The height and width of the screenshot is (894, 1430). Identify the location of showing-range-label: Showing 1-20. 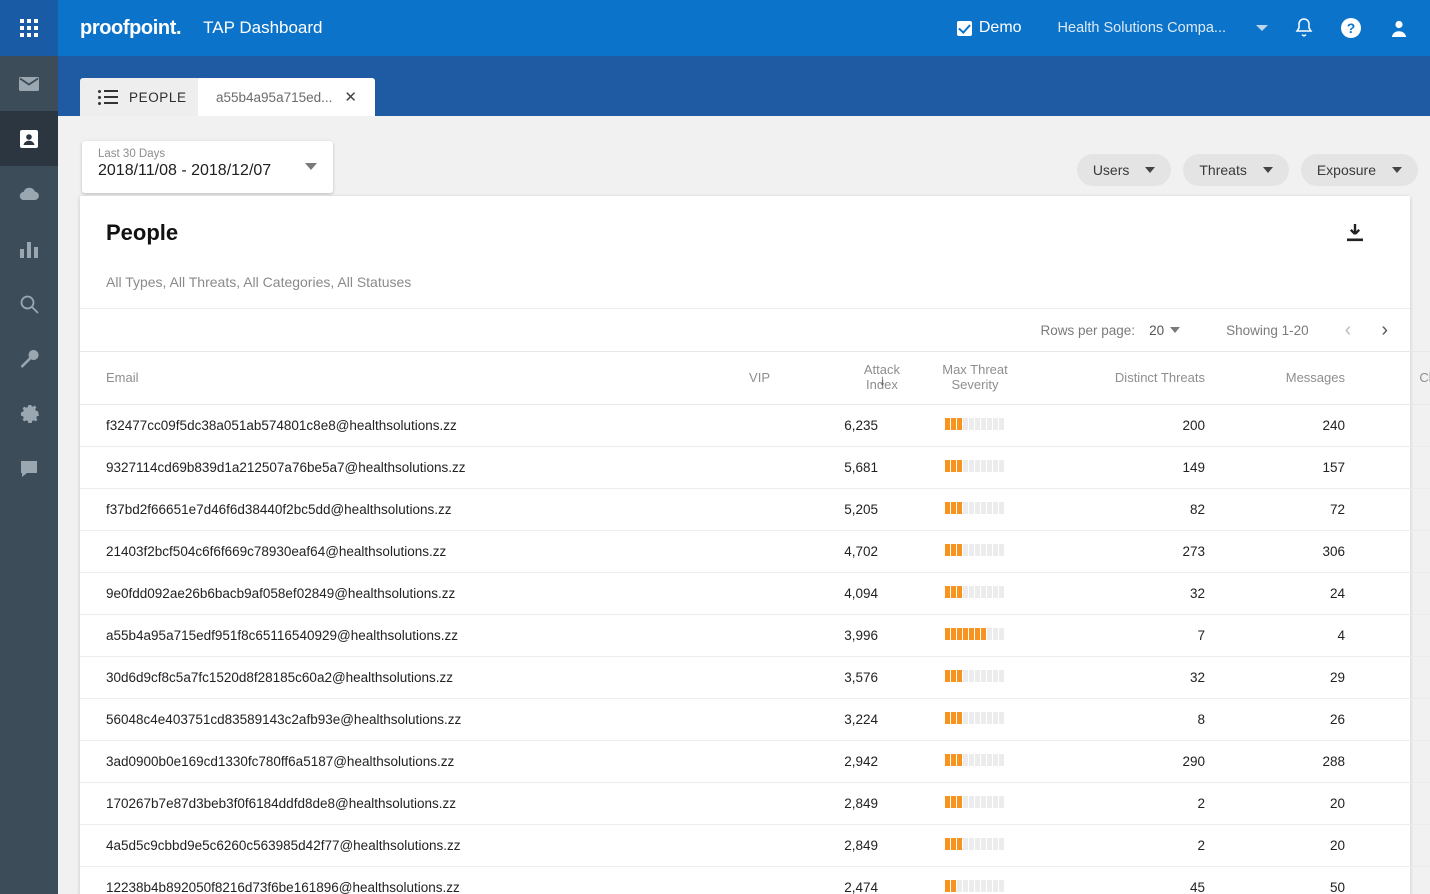
(1267, 330).